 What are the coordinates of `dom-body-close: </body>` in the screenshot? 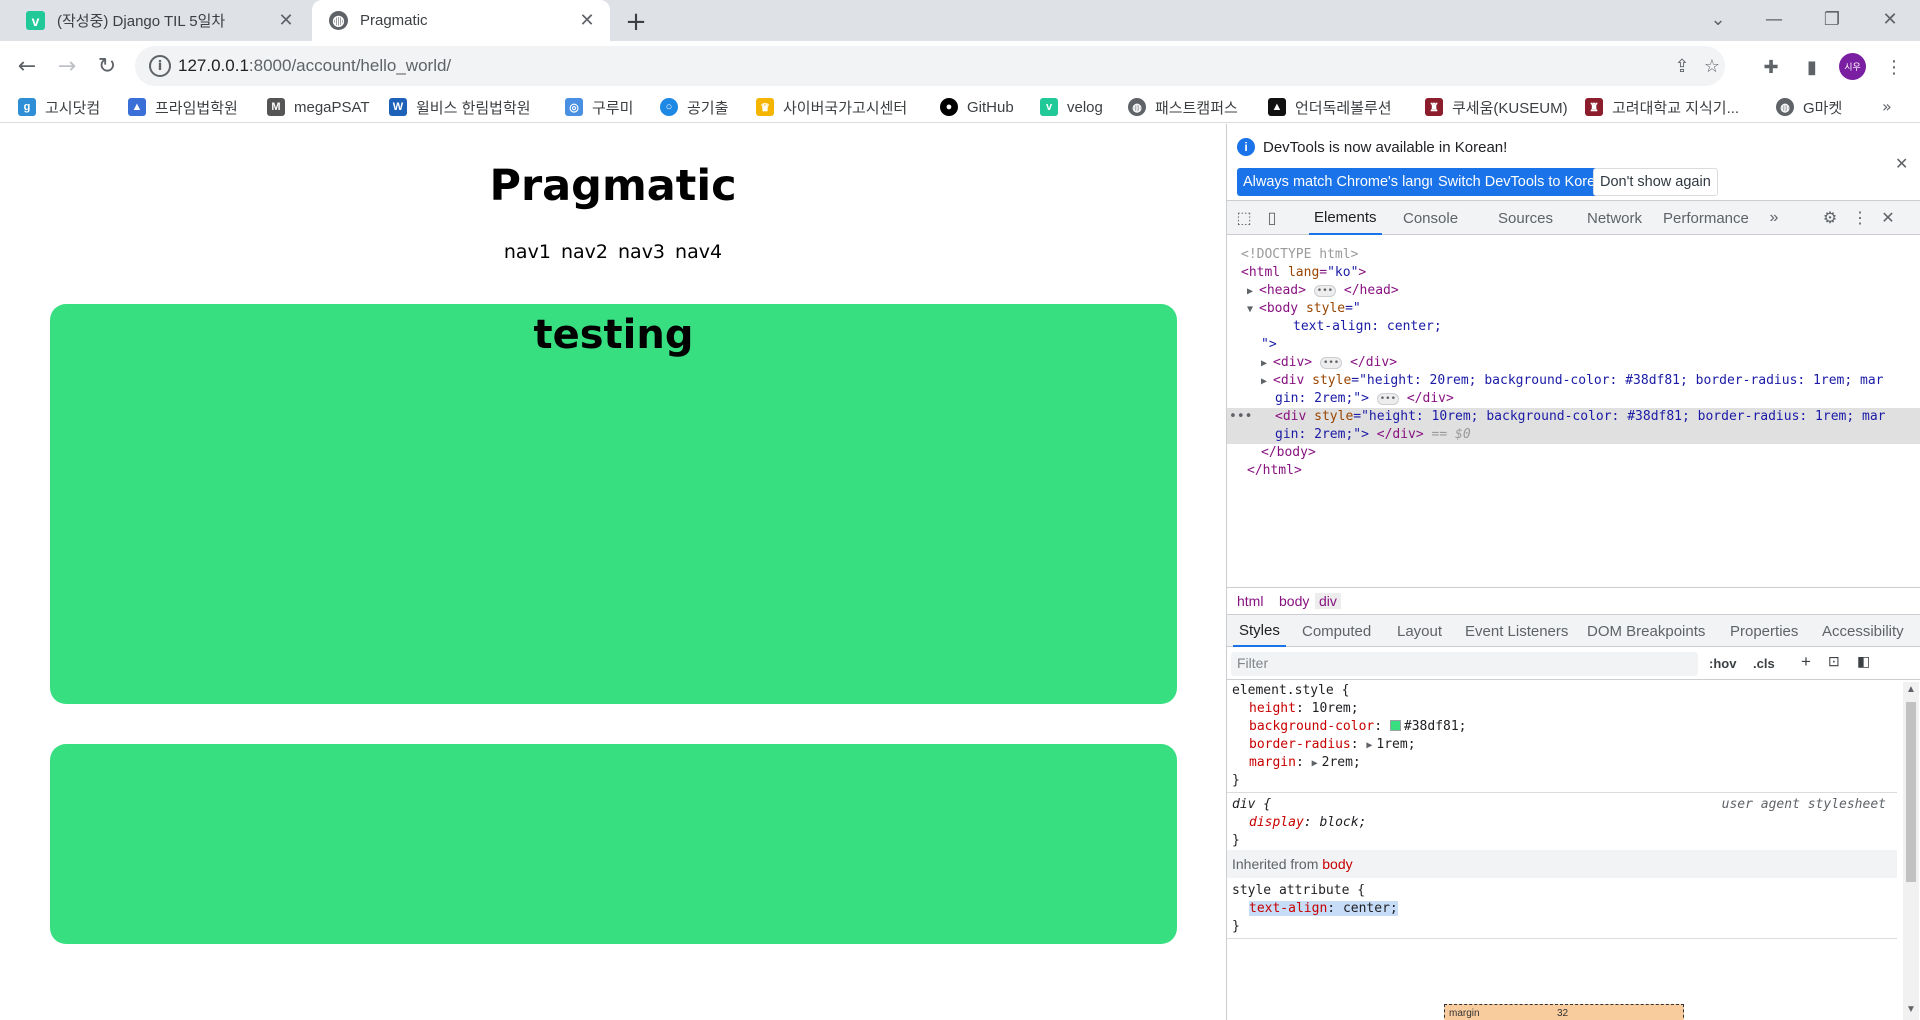 It's located at (1590, 453).